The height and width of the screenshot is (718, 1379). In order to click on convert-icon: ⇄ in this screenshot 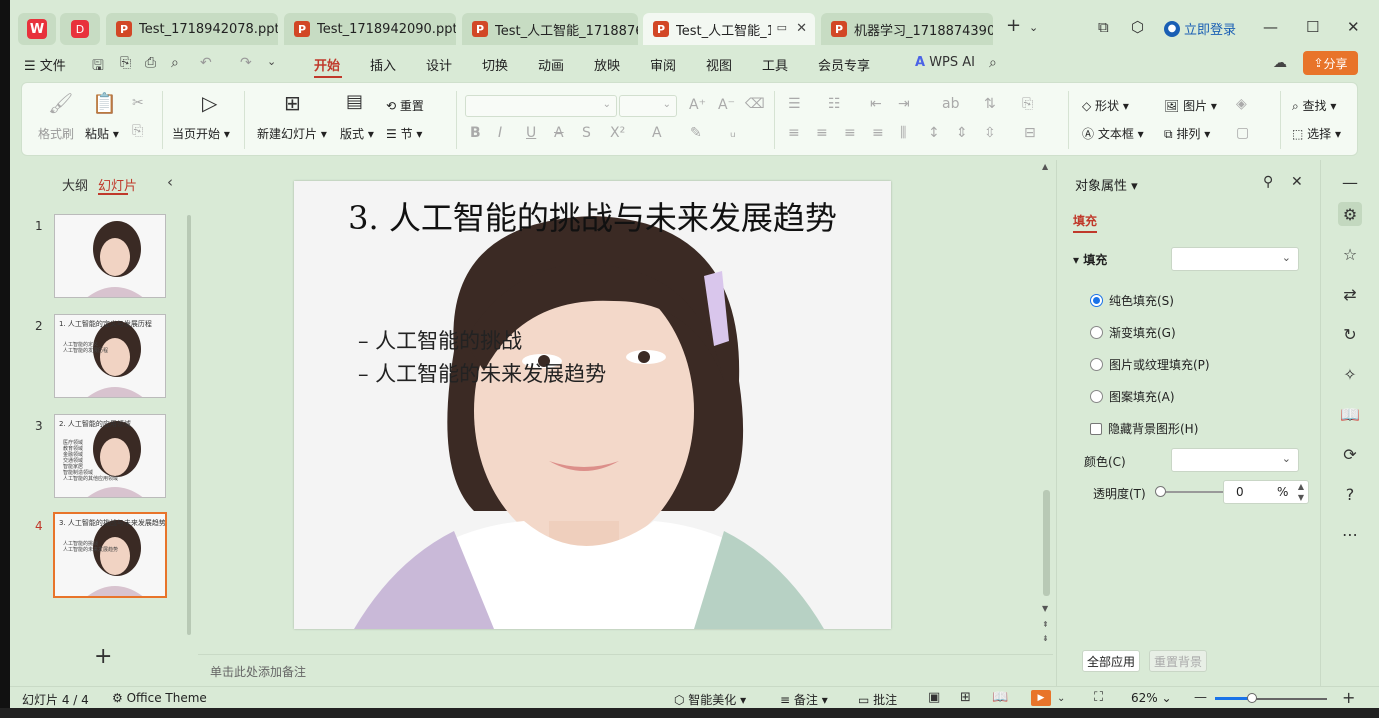, I will do `click(1350, 294)`.